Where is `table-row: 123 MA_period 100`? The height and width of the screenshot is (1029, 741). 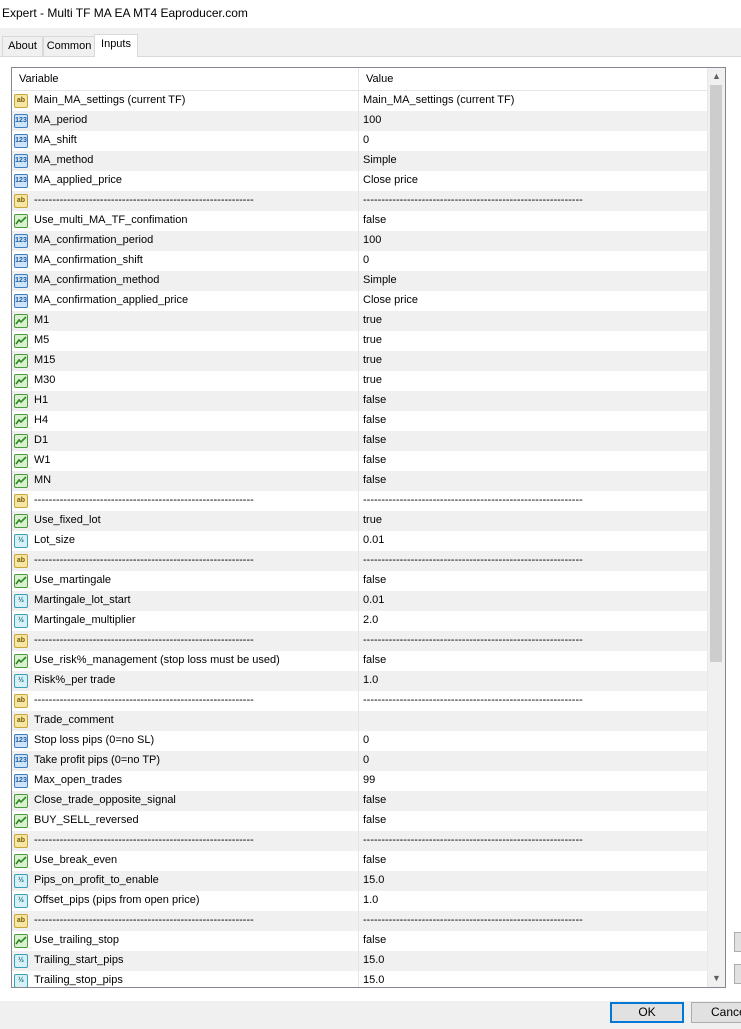 table-row: 123 MA_period 100 is located at coordinates (360, 121).